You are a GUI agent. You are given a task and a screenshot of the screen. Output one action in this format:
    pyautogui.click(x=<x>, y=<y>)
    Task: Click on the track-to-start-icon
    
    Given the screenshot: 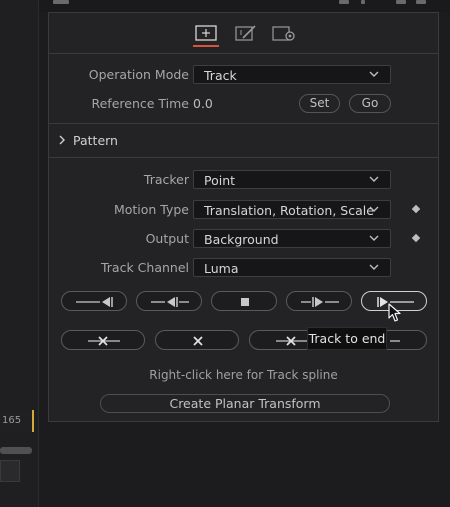 What is the action you would take?
    pyautogui.click(x=94, y=302)
    